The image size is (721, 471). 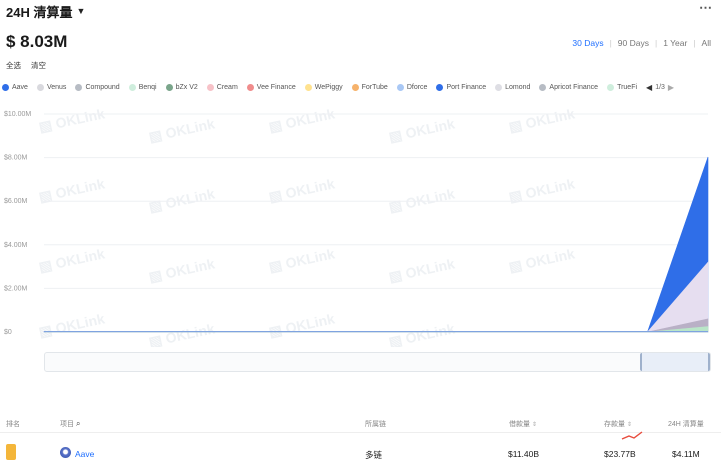 I want to click on legend-item: ForTube, so click(x=369, y=87).